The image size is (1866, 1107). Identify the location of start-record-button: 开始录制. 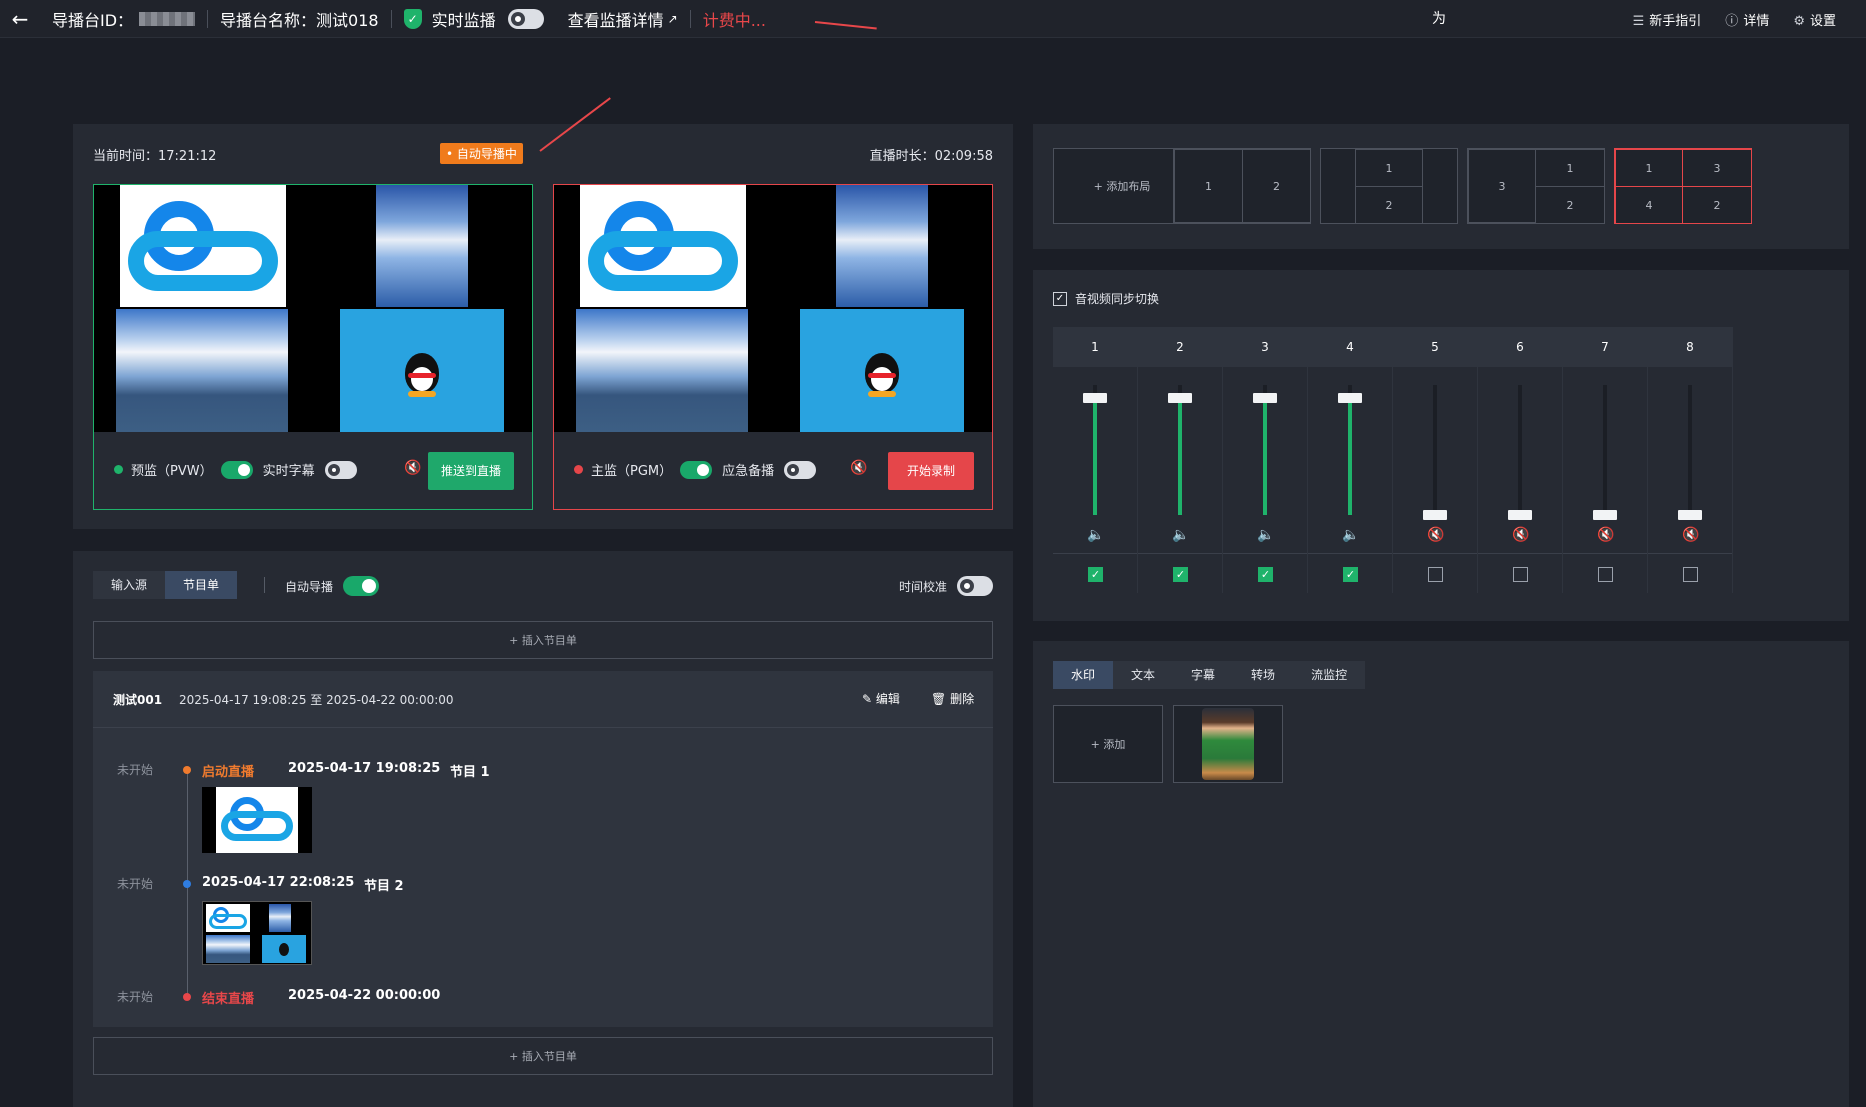
(931, 471).